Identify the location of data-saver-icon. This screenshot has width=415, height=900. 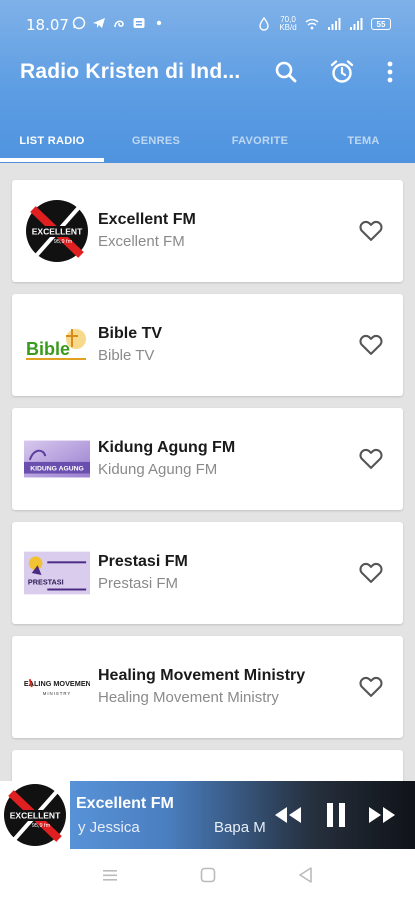
(264, 24).